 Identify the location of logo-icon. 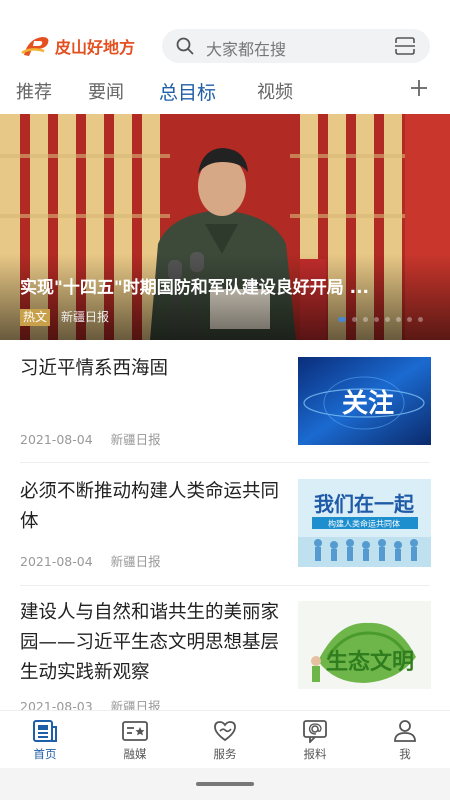
(37, 46).